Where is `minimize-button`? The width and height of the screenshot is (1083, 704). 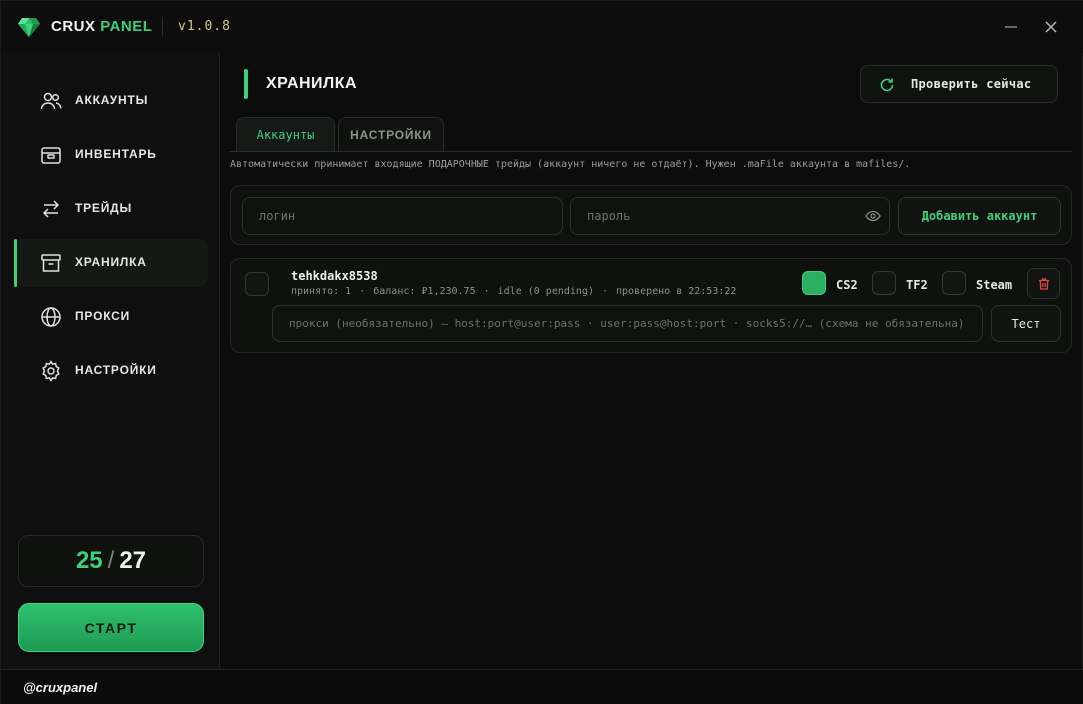 minimize-button is located at coordinates (1011, 27).